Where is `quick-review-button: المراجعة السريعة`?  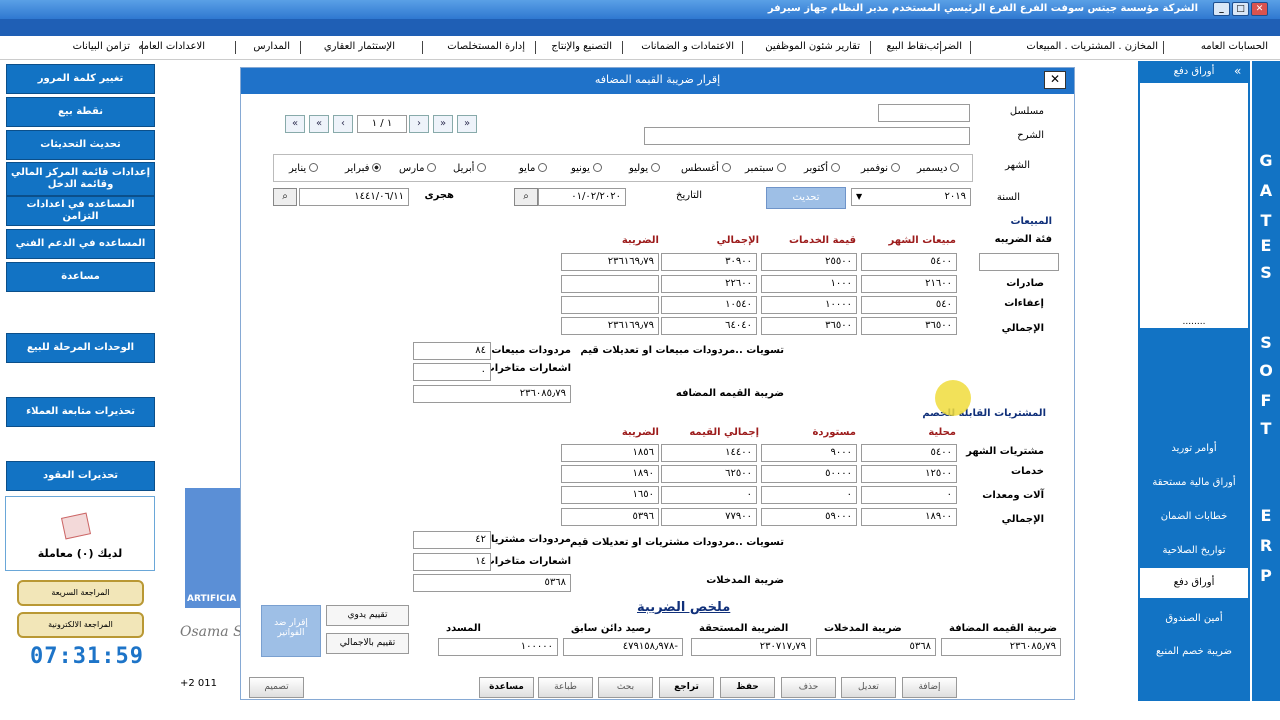
quick-review-button: المراجعة السريعة is located at coordinates (80, 593).